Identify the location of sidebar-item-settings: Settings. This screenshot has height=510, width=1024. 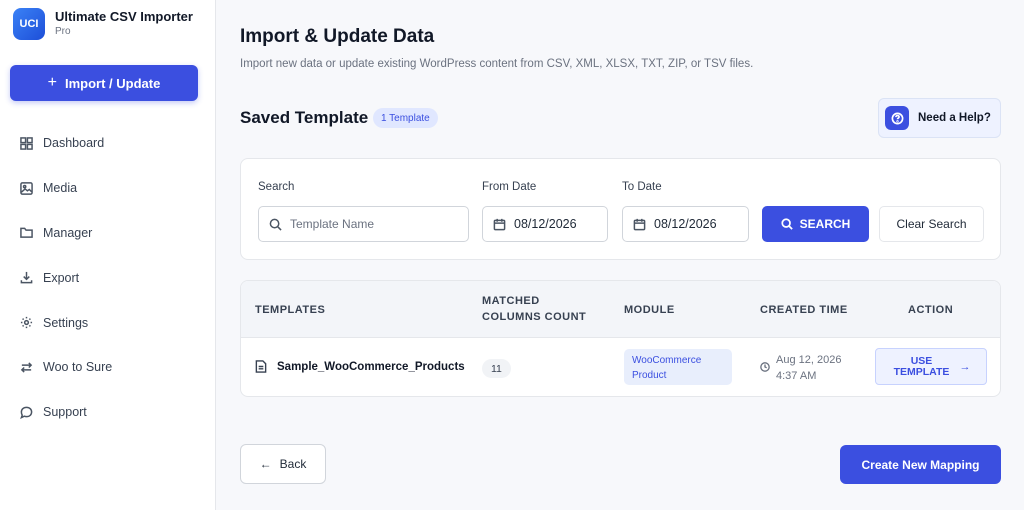
(108, 322).